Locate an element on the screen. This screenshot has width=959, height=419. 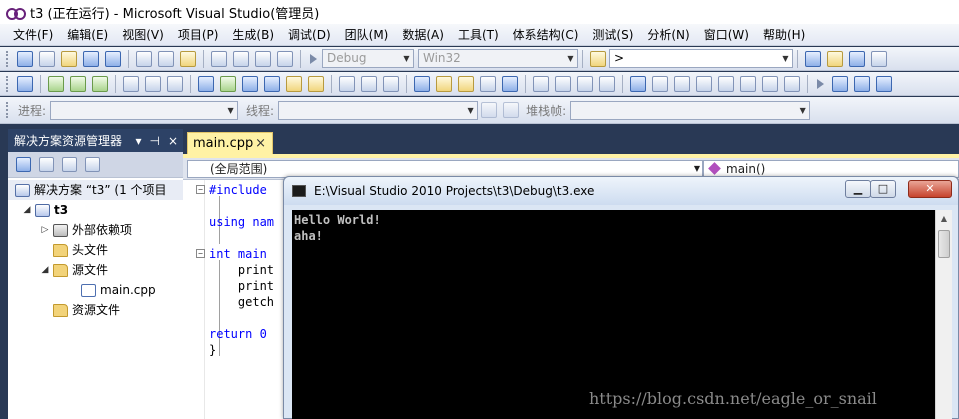
tree-item-resource-files: 资源文件 is located at coordinates (95, 310).